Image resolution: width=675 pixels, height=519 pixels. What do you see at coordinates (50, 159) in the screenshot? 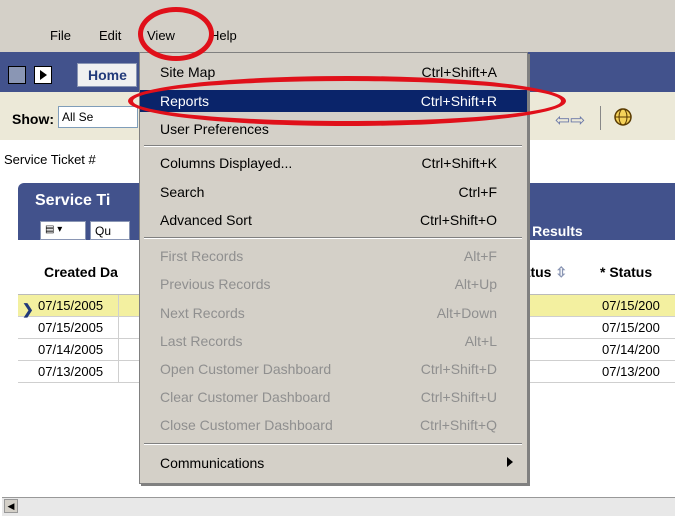
I see `ticket-filter-label: Service Ticket #` at bounding box center [50, 159].